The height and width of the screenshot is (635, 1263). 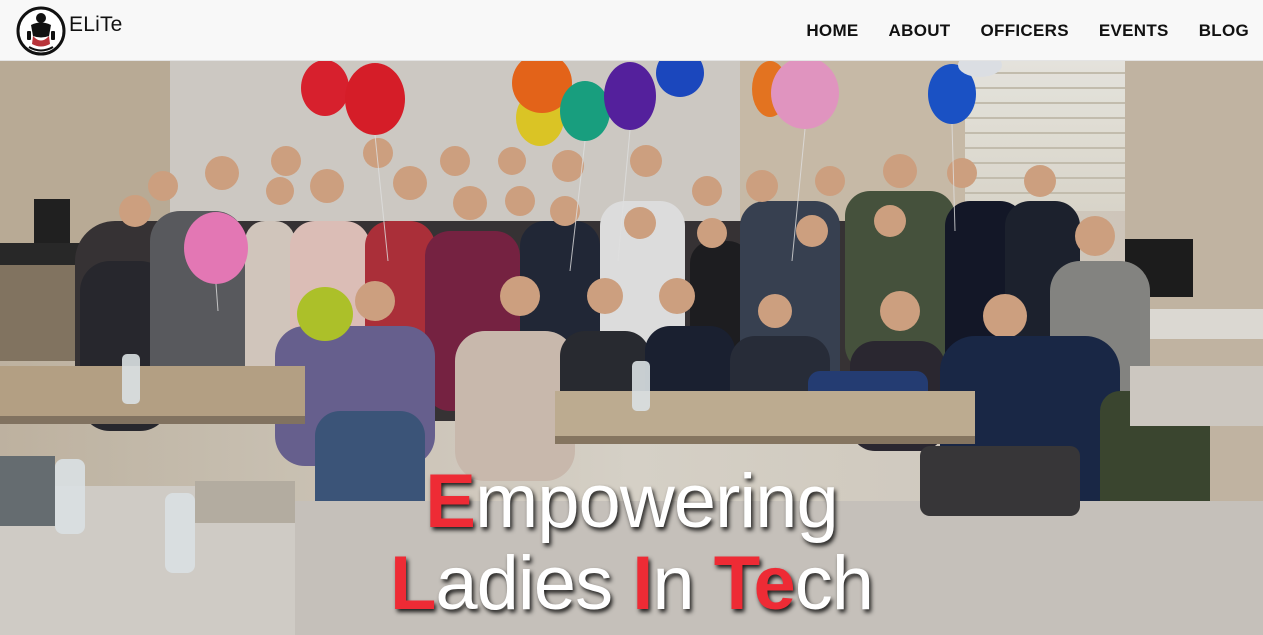 I want to click on nav-events: EVENTS, so click(x=1134, y=31).